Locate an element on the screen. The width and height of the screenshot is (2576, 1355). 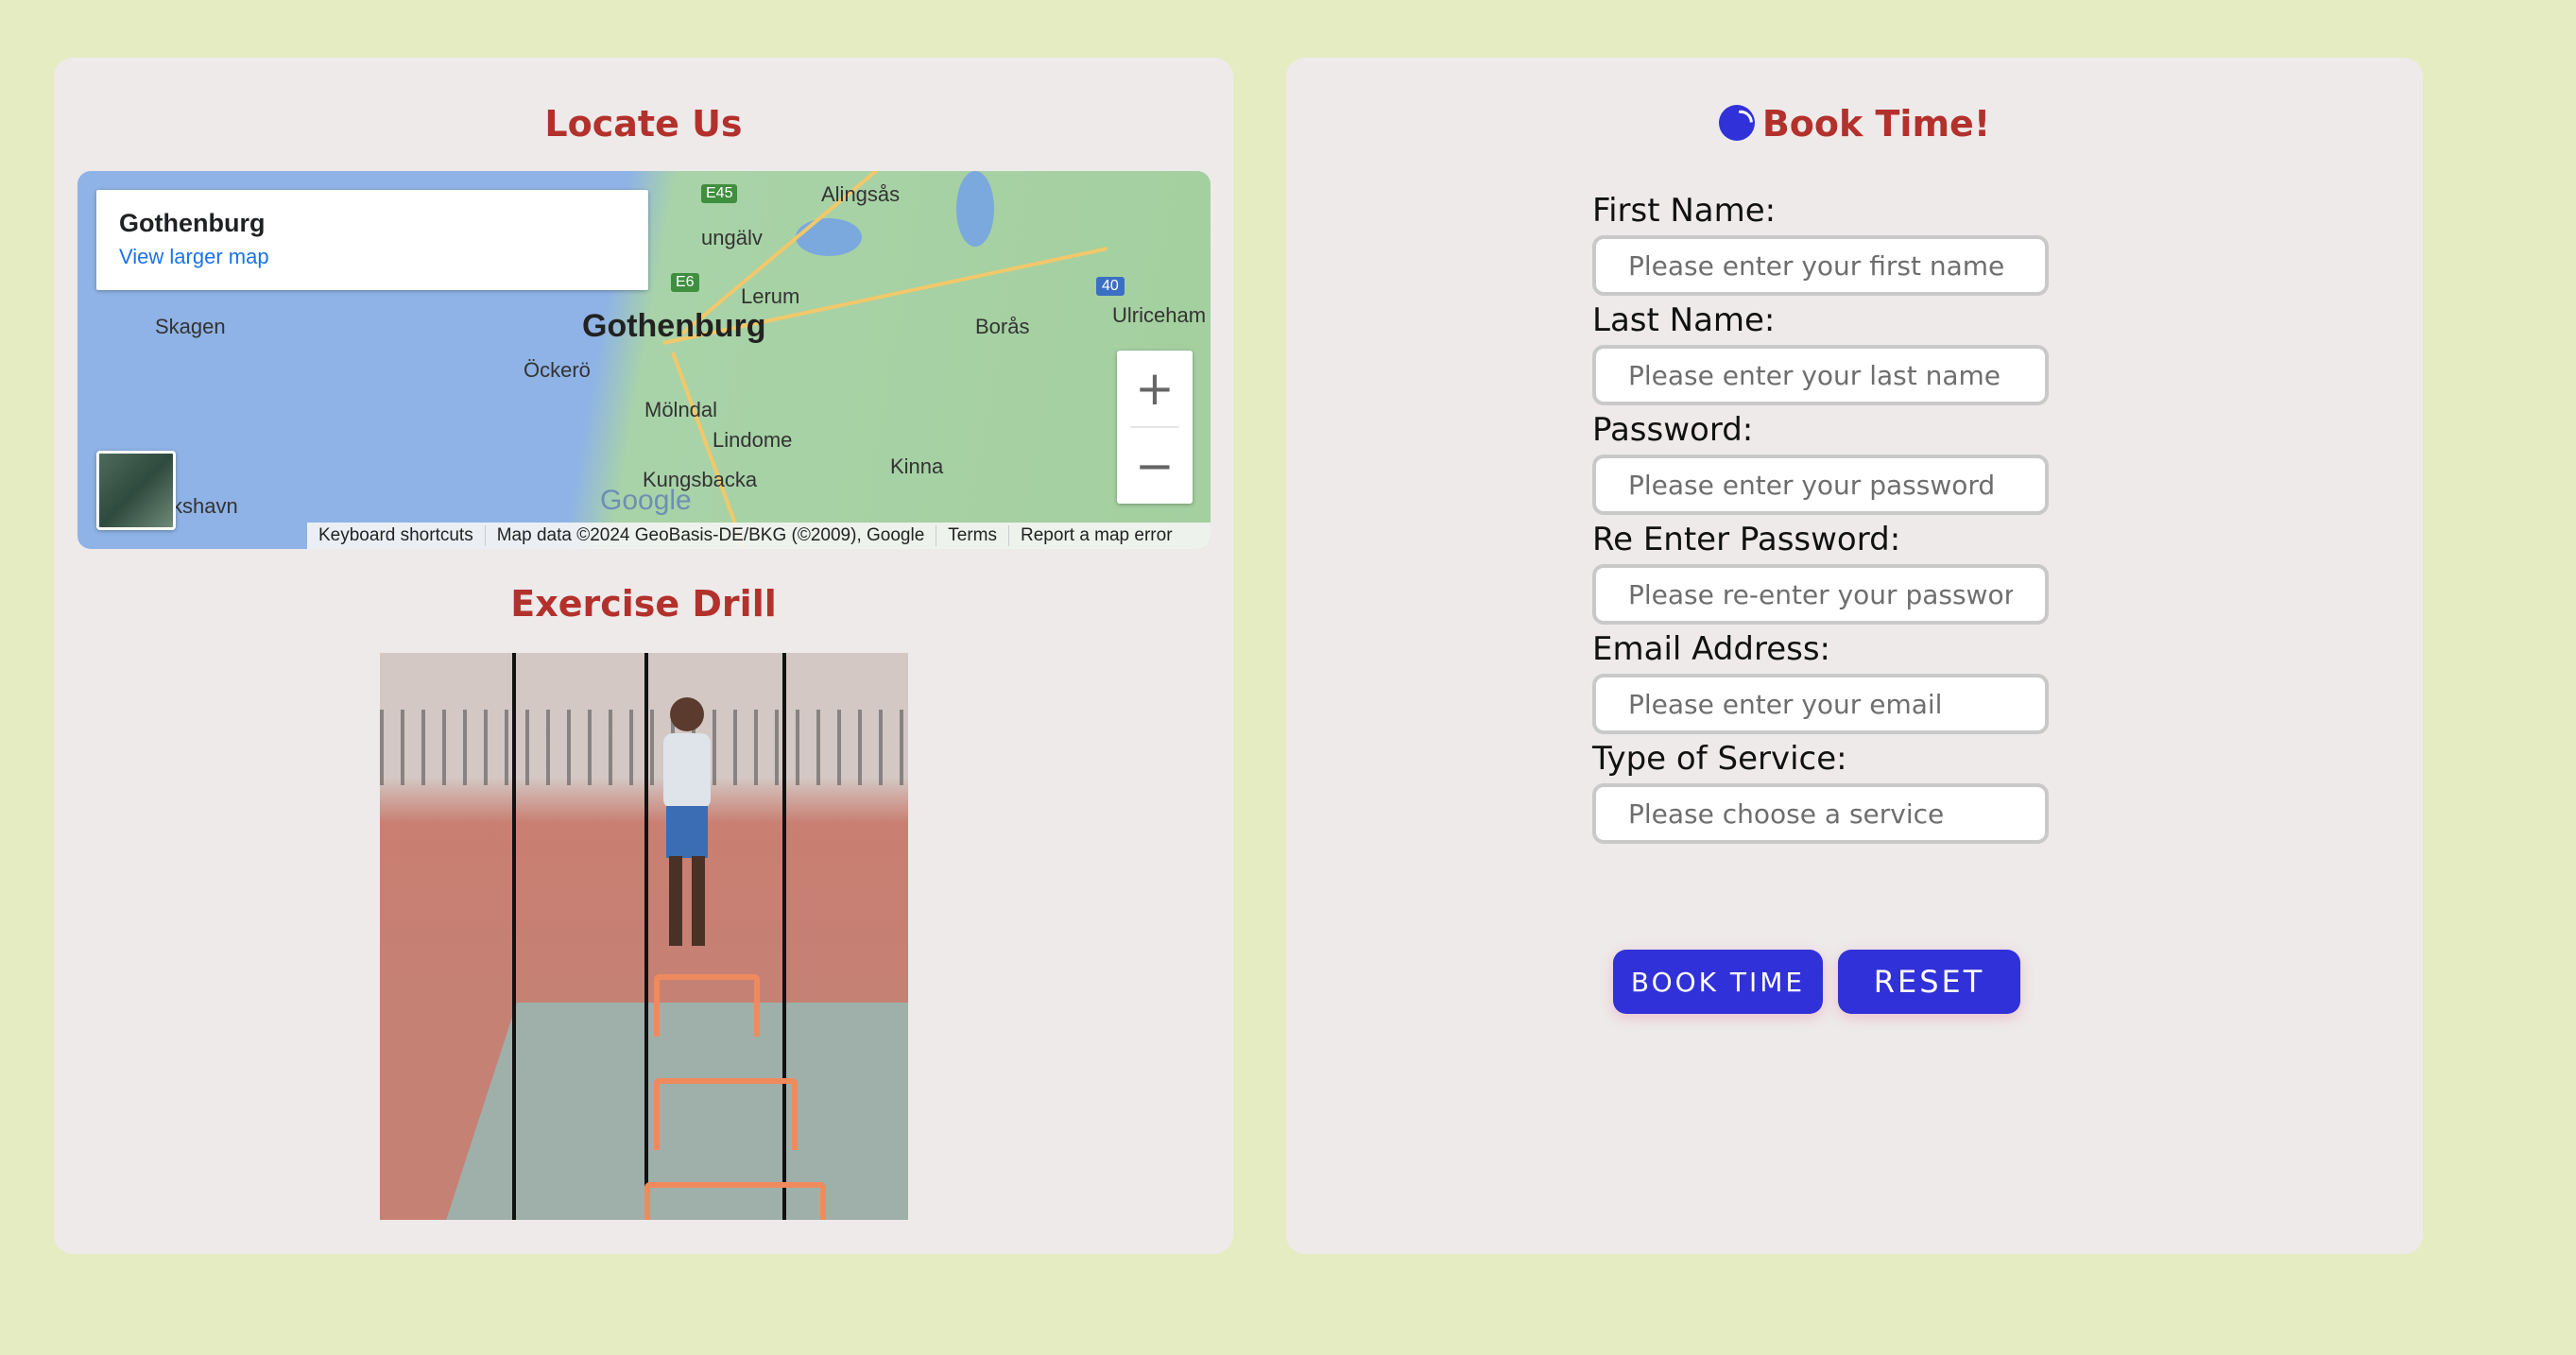
view-larger-map-link: View larger map is located at coordinates (194, 257).